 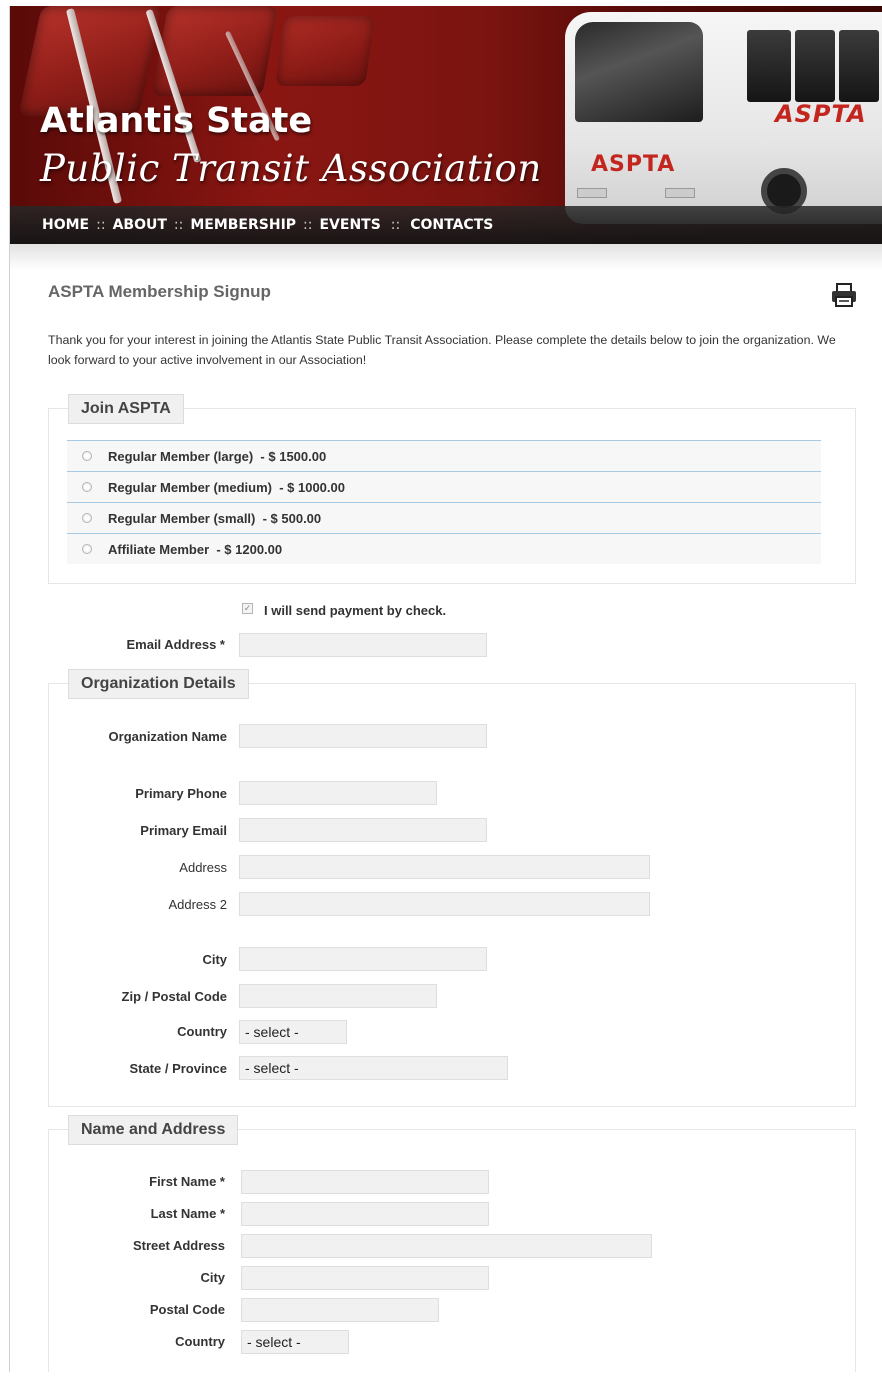 I want to click on primary-email-label: Primary Email, so click(x=183, y=830).